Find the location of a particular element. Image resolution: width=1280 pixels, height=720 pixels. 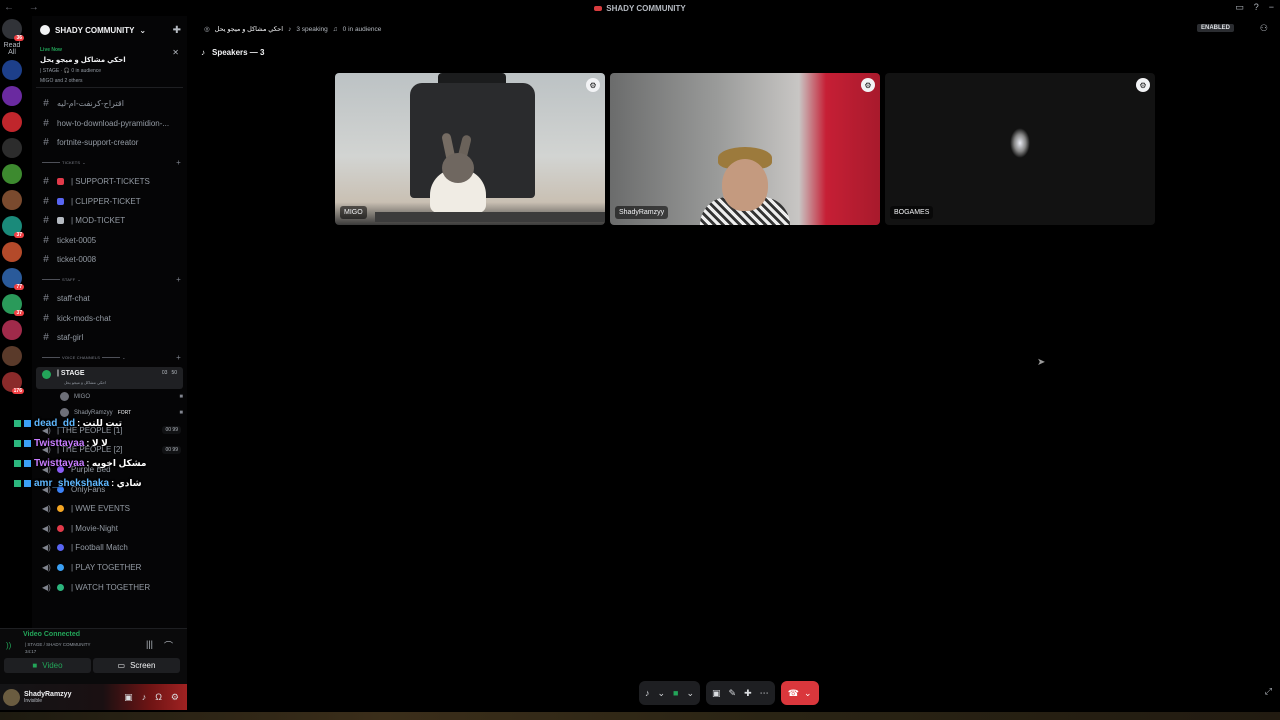

noise-suppression-icon: ||| is located at coordinates (149, 644).